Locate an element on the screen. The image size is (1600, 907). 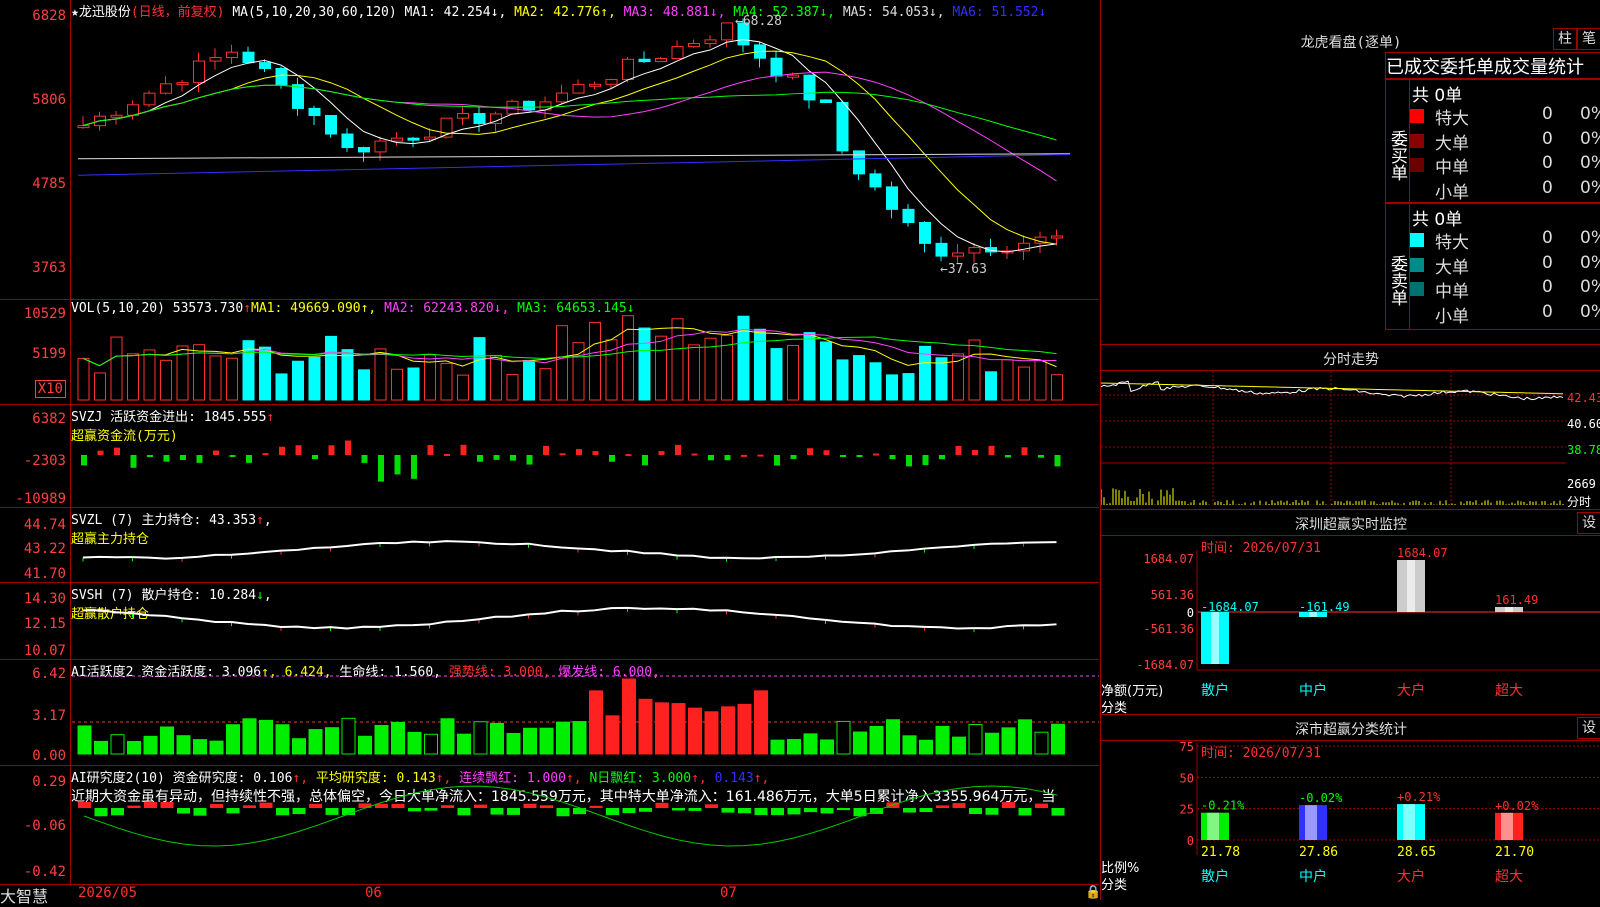
order-count: 0 is located at coordinates (1547, 287).